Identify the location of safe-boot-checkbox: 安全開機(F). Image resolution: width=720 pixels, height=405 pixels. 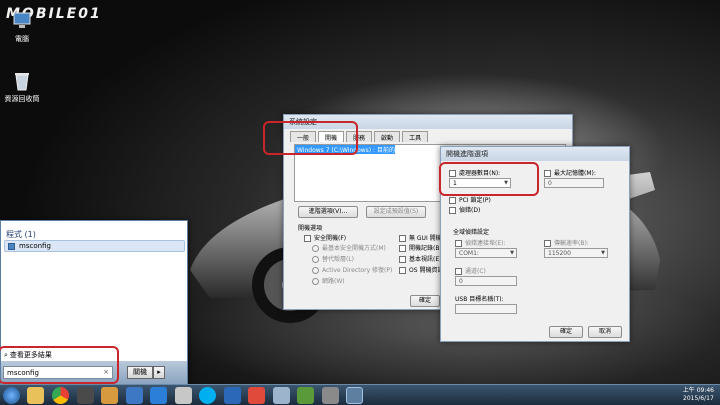
(325, 237).